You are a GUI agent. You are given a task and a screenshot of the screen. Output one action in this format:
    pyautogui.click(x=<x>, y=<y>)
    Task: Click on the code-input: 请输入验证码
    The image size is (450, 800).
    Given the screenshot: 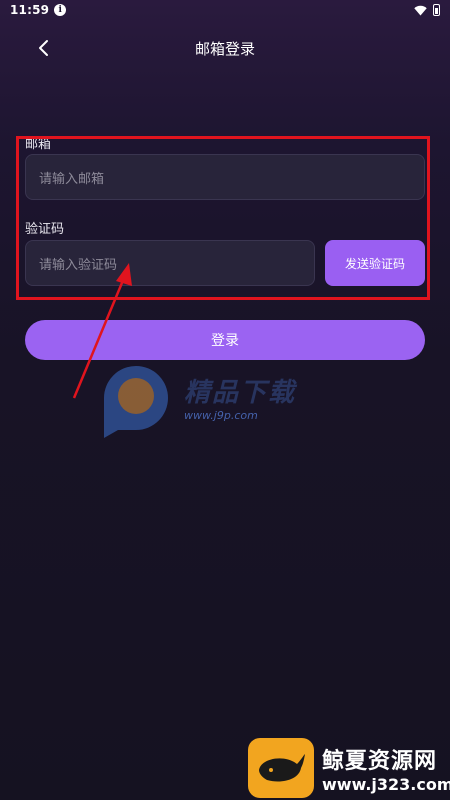 What is the action you would take?
    pyautogui.click(x=170, y=263)
    